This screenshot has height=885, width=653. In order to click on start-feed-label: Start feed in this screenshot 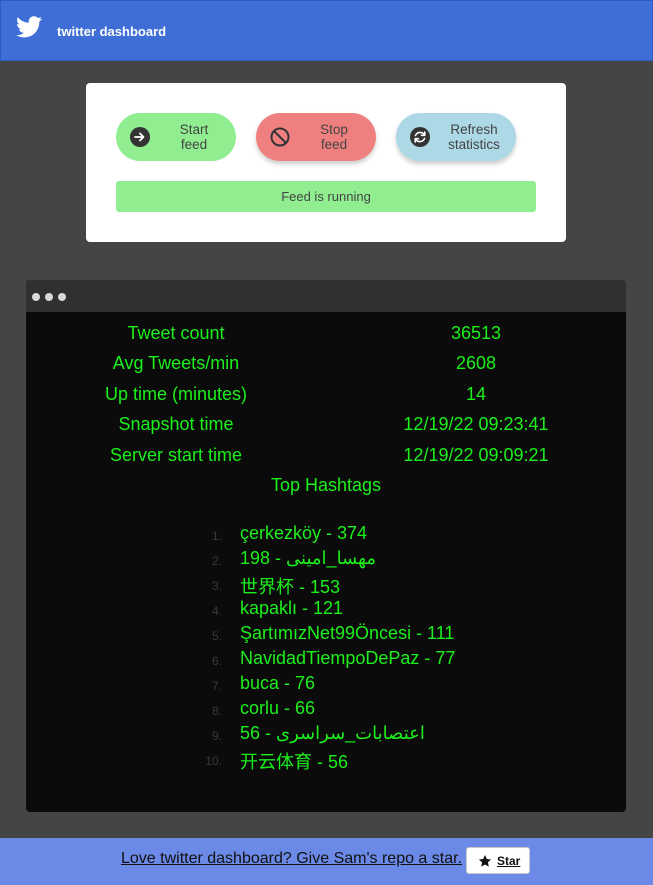, I will do `click(194, 137)`.